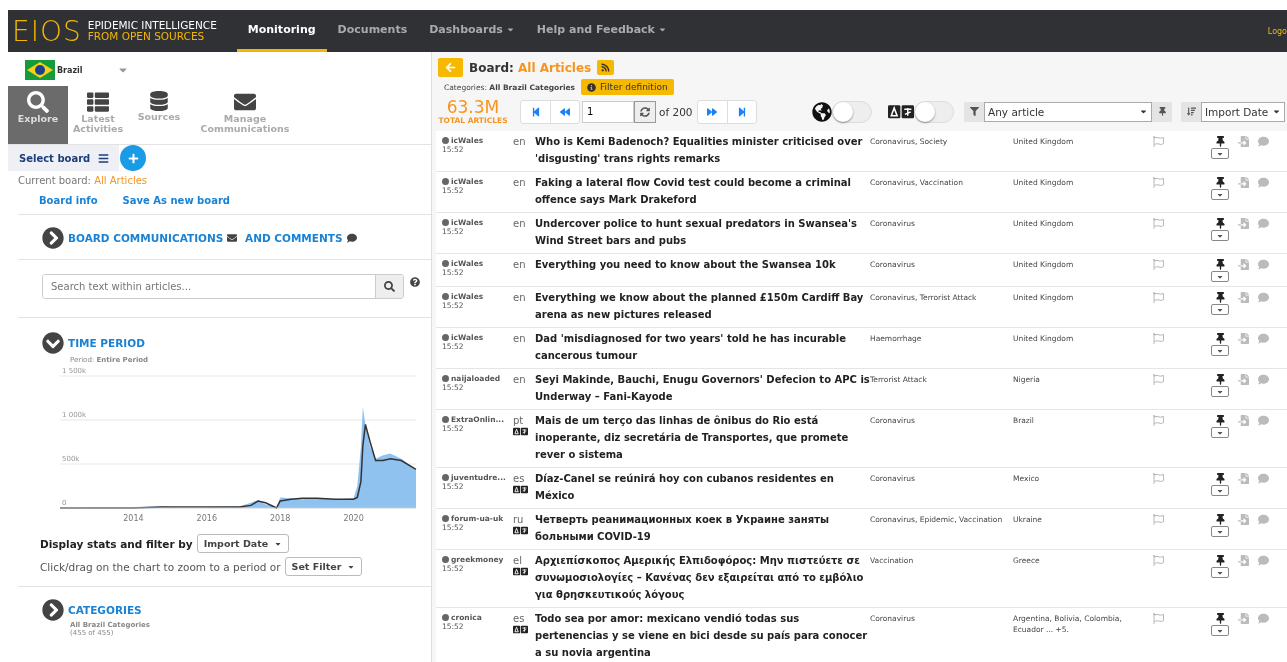  What do you see at coordinates (64, 158) in the screenshot?
I see `select-board-button: Select board` at bounding box center [64, 158].